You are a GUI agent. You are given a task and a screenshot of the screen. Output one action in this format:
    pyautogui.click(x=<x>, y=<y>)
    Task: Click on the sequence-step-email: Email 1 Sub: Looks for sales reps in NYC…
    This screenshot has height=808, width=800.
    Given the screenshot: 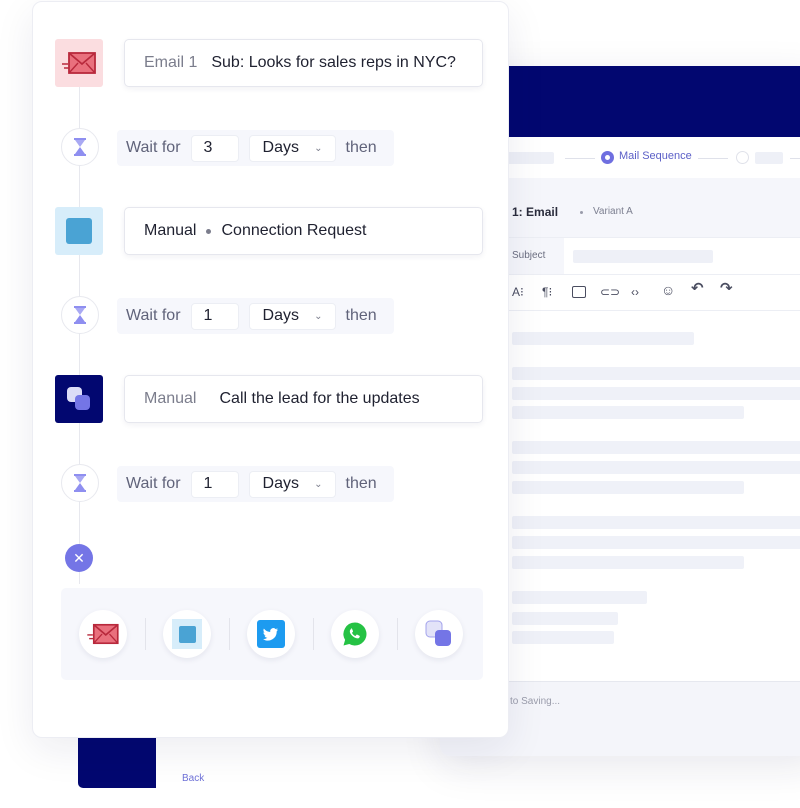 What is the action you would take?
    pyautogui.click(x=303, y=63)
    